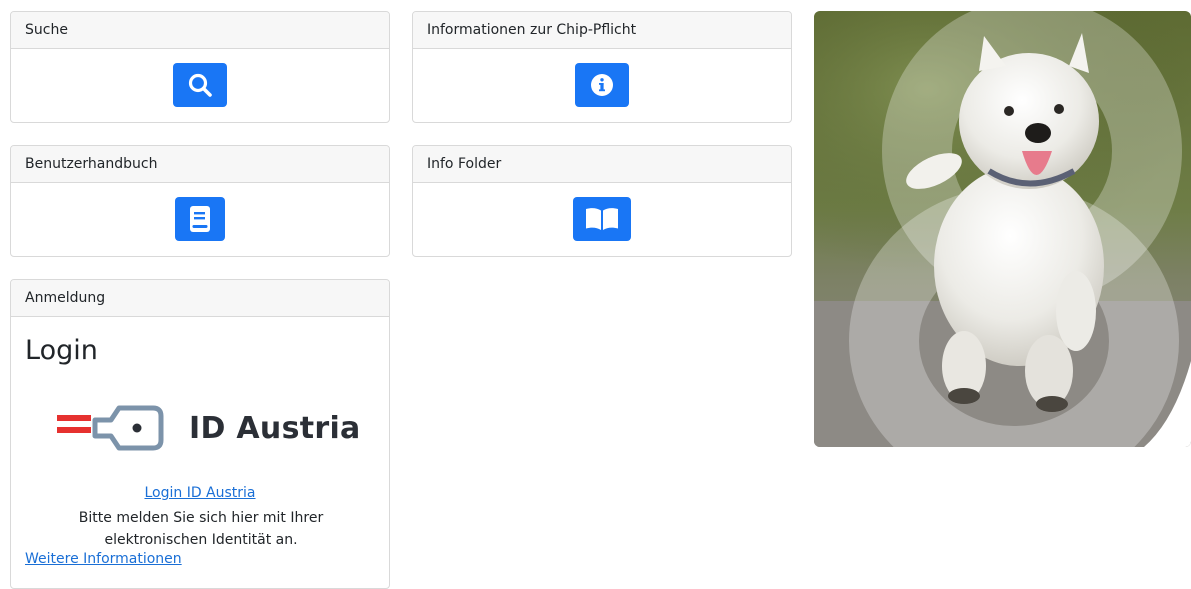  I want to click on book-icon, so click(200, 219).